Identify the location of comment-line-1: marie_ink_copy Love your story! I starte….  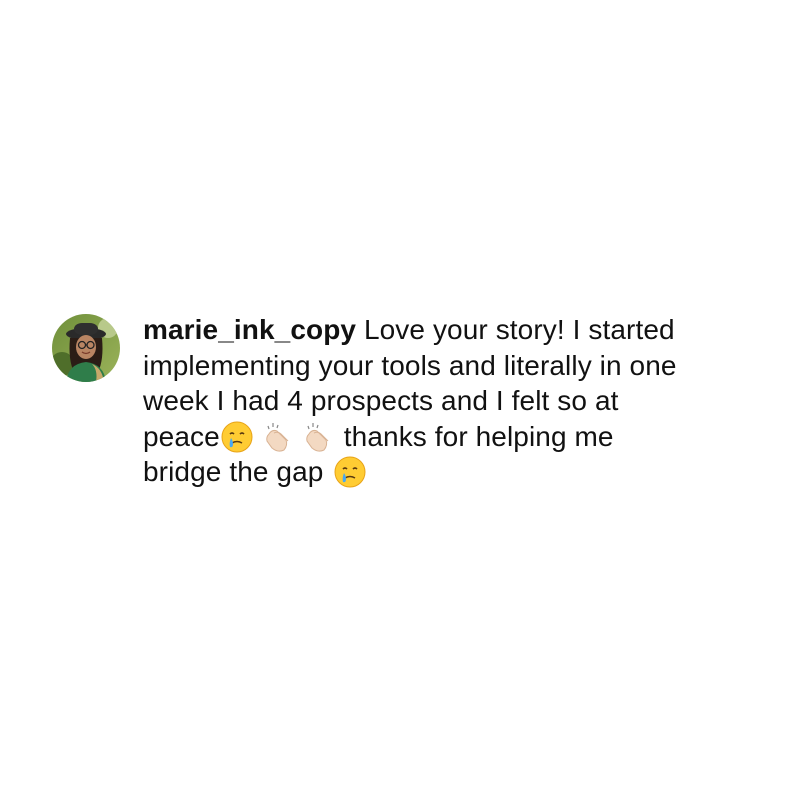
(453, 330).